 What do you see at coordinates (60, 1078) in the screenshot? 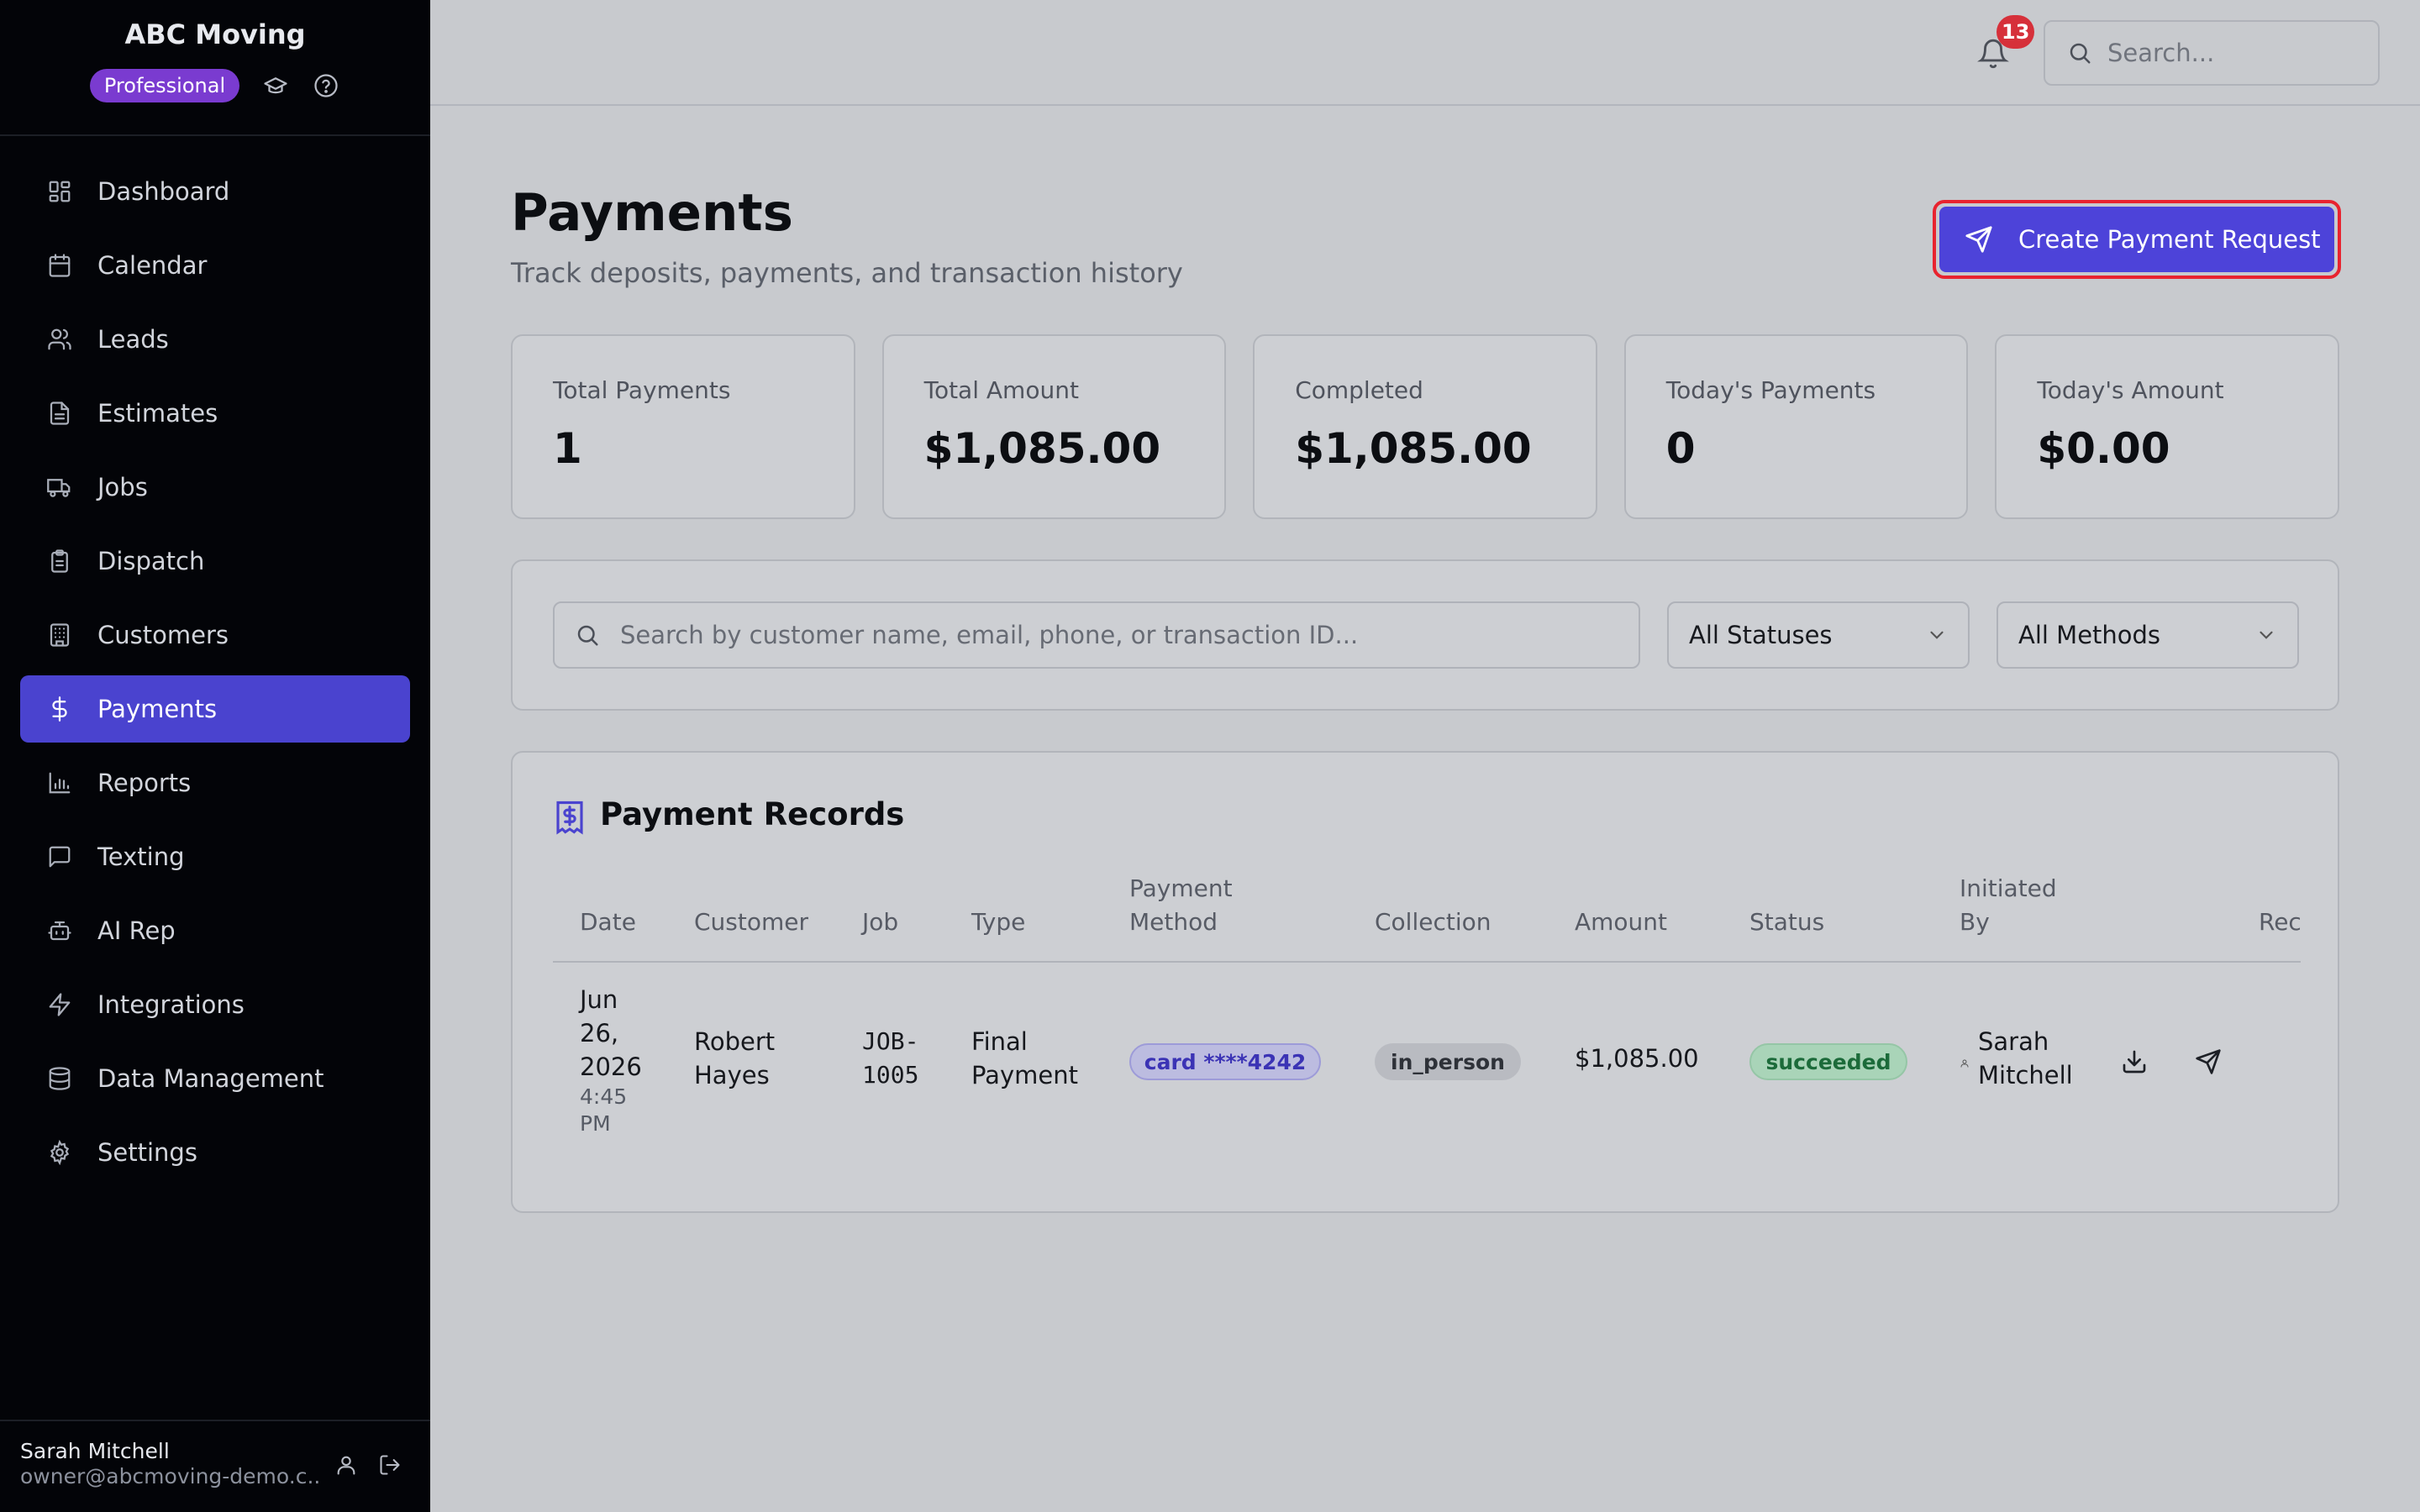
I see `database-icon` at bounding box center [60, 1078].